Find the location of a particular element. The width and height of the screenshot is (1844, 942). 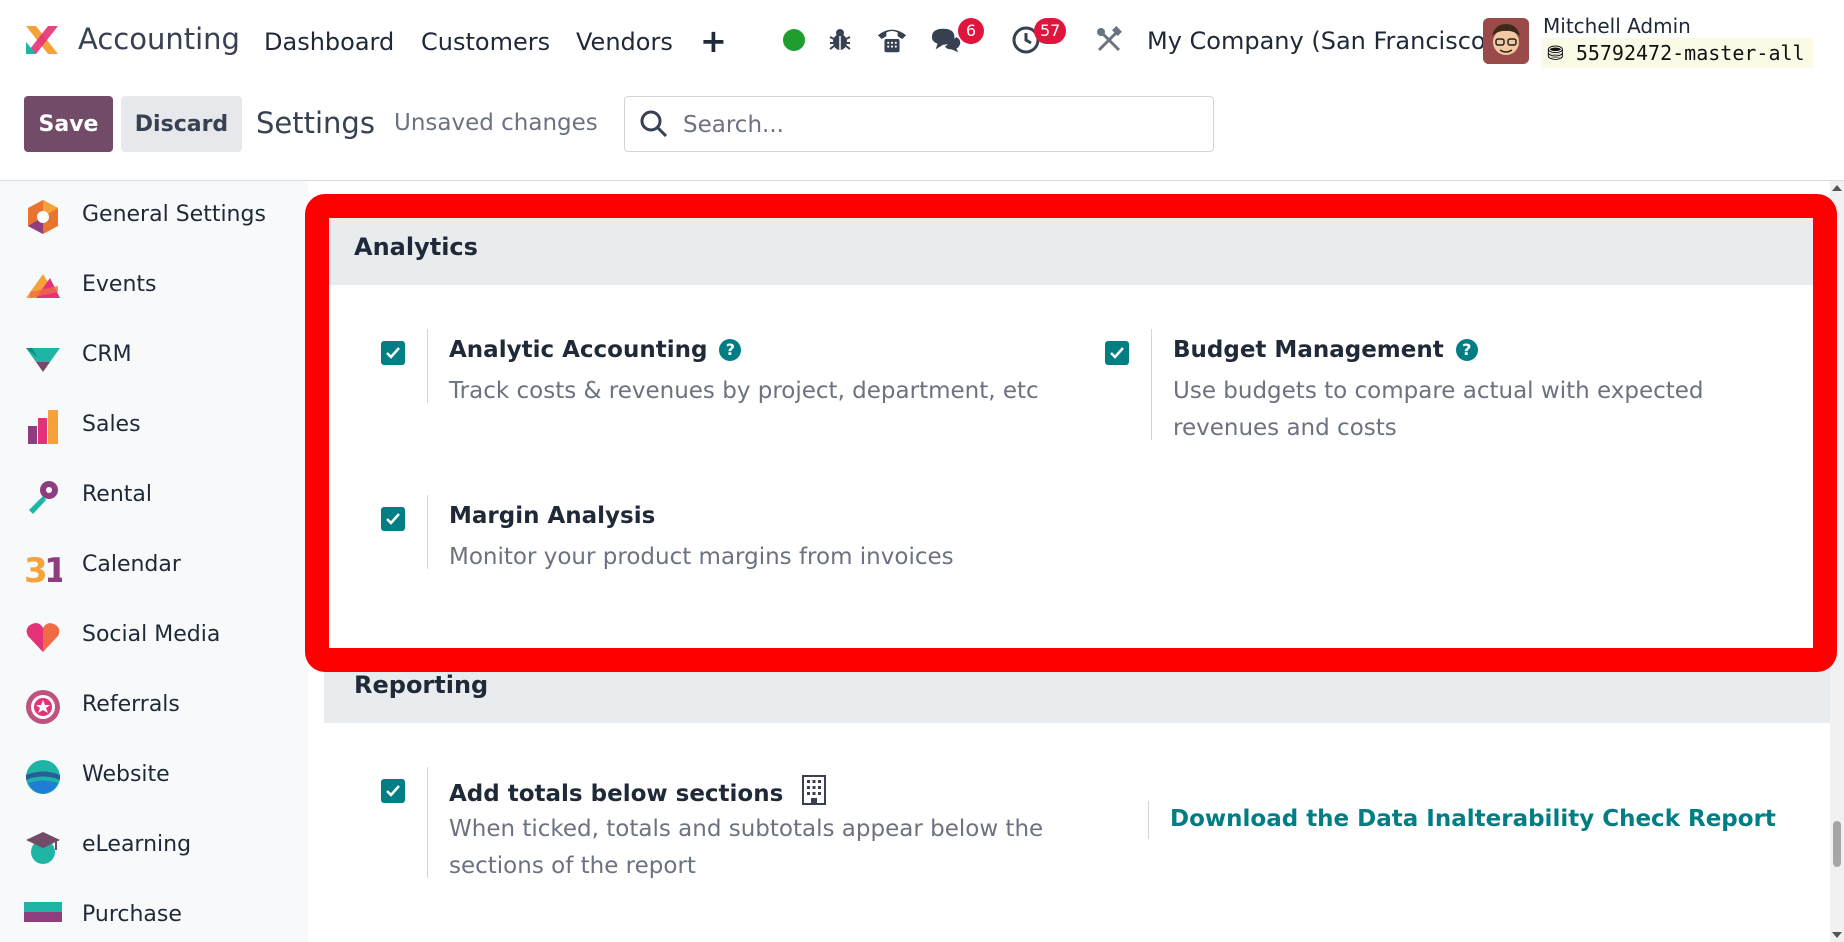

bug-icon is located at coordinates (840, 40).